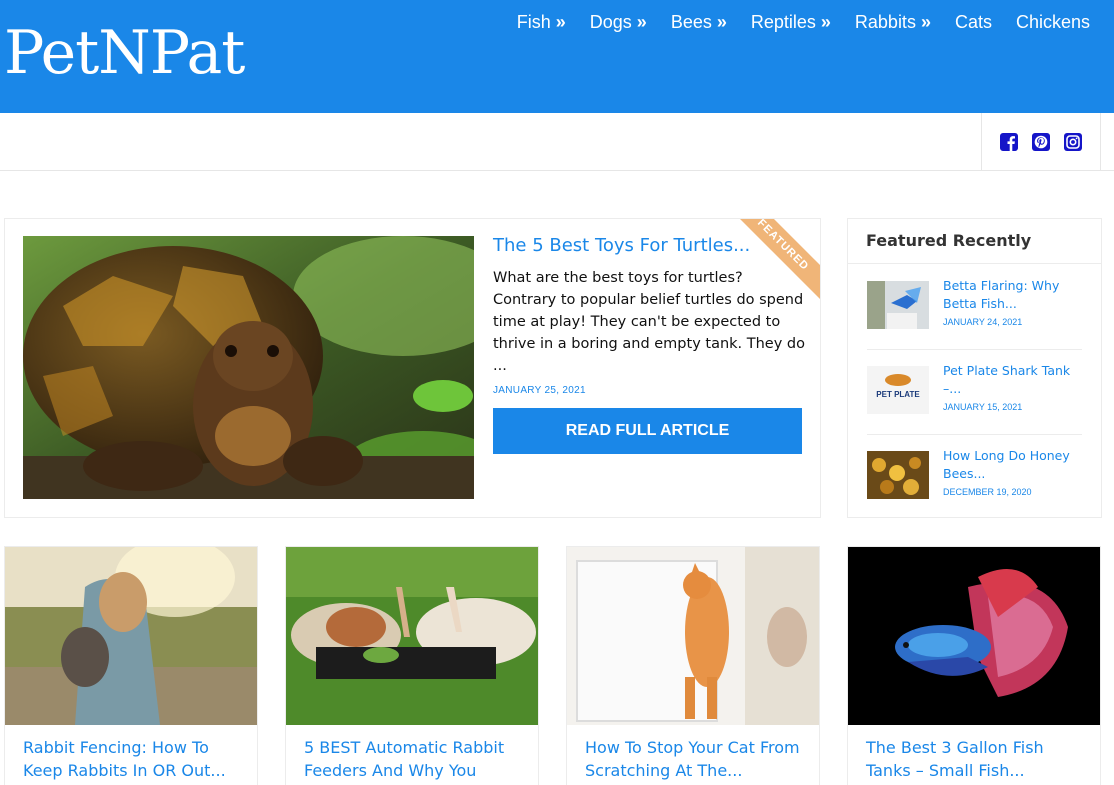 The image size is (1114, 785). Describe the element at coordinates (412, 636) in the screenshot. I see `rabbit-feeder-image` at that location.